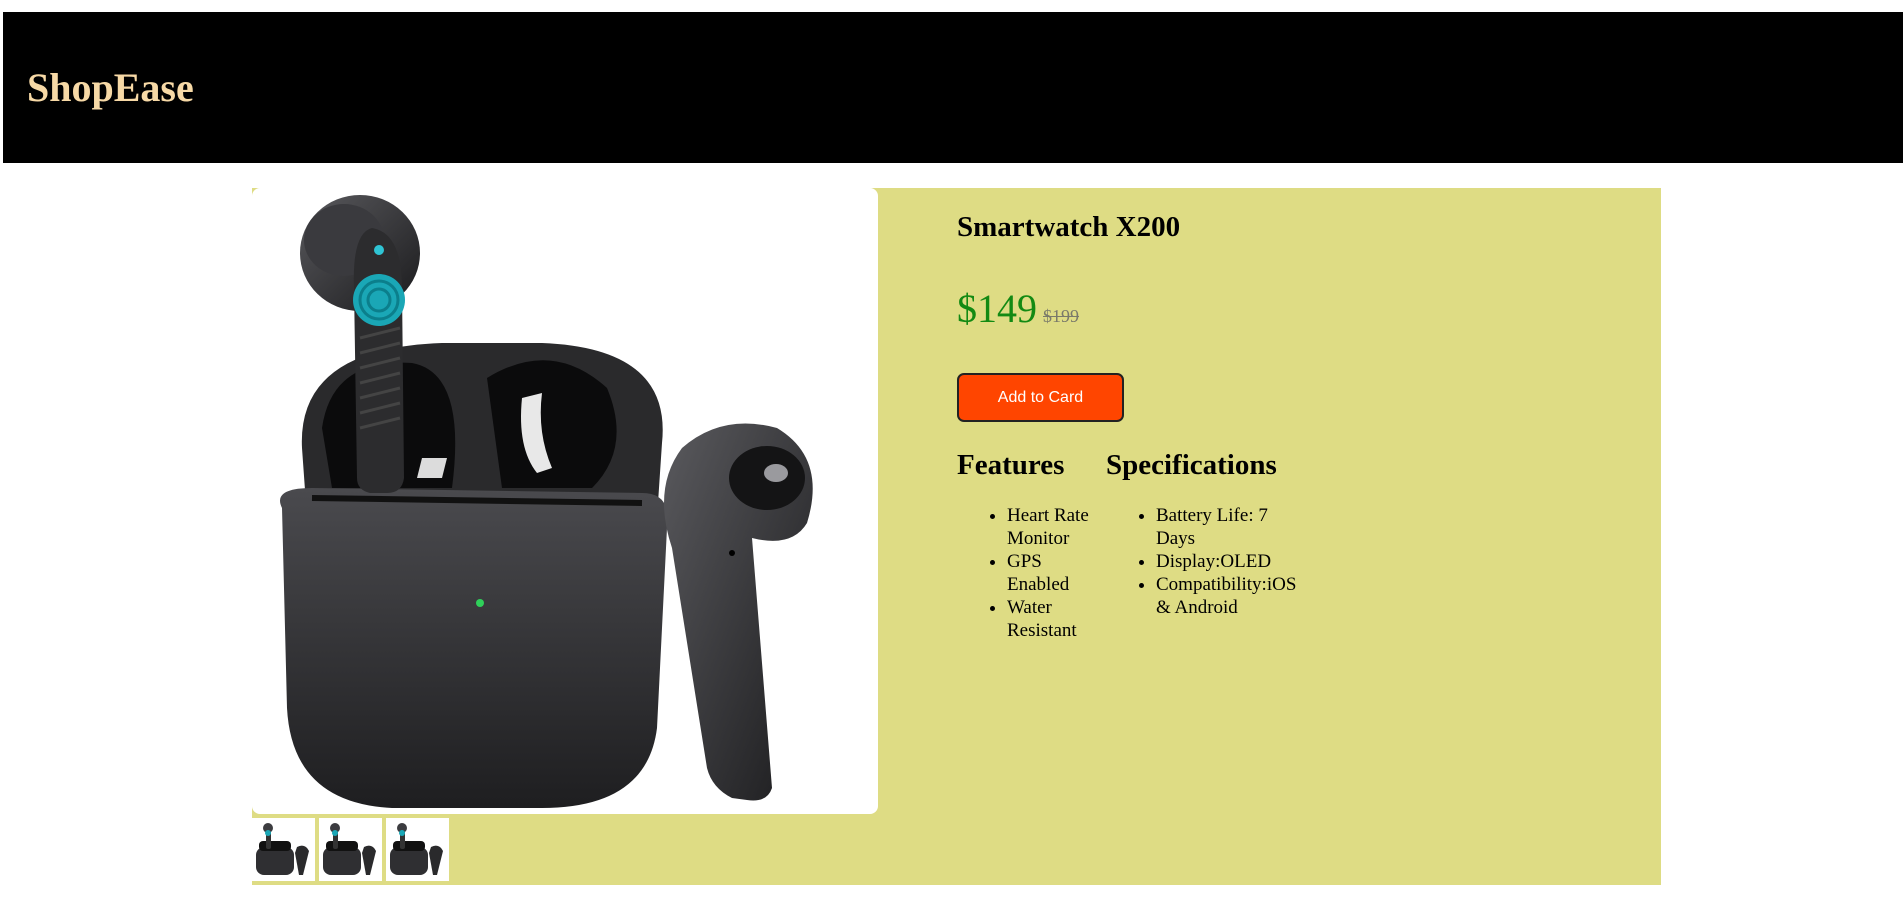  Describe the element at coordinates (1052, 527) in the screenshot. I see `feature-item: Heart Rate Monitor` at that location.